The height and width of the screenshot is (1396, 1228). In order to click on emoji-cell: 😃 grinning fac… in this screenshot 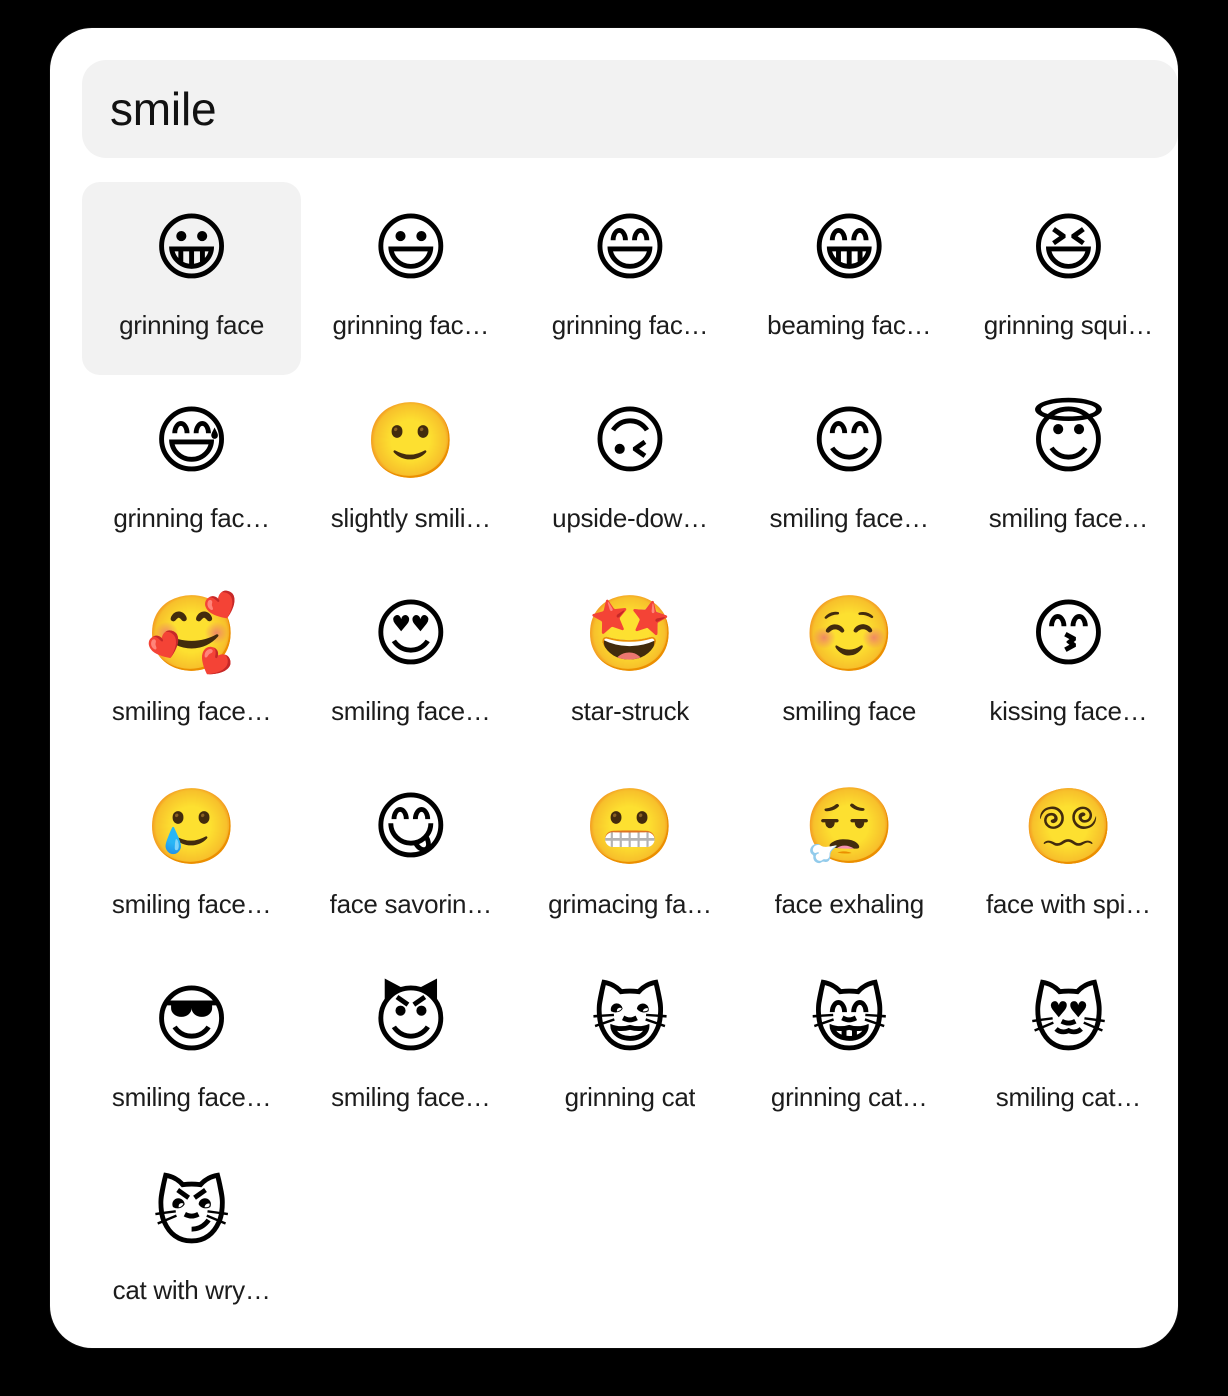, I will do `click(410, 278)`.